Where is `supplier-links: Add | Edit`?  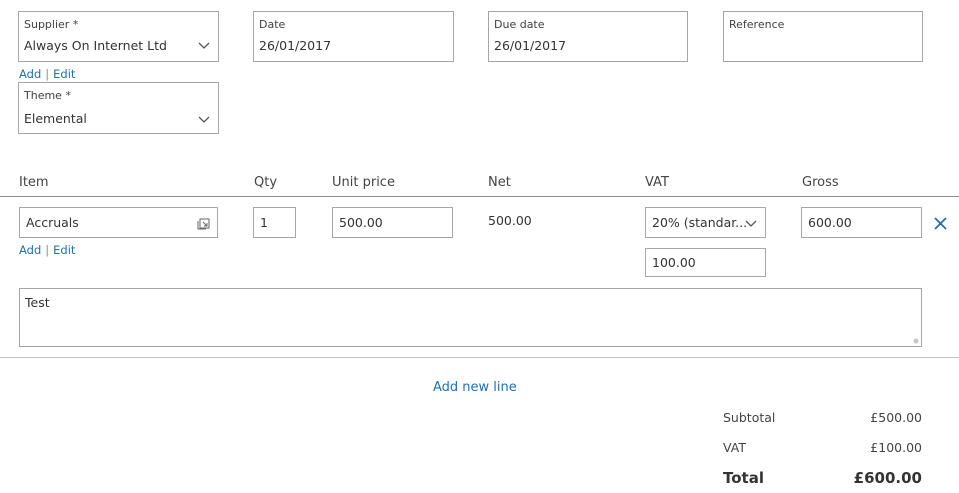
supplier-links: Add | Edit is located at coordinates (47, 72).